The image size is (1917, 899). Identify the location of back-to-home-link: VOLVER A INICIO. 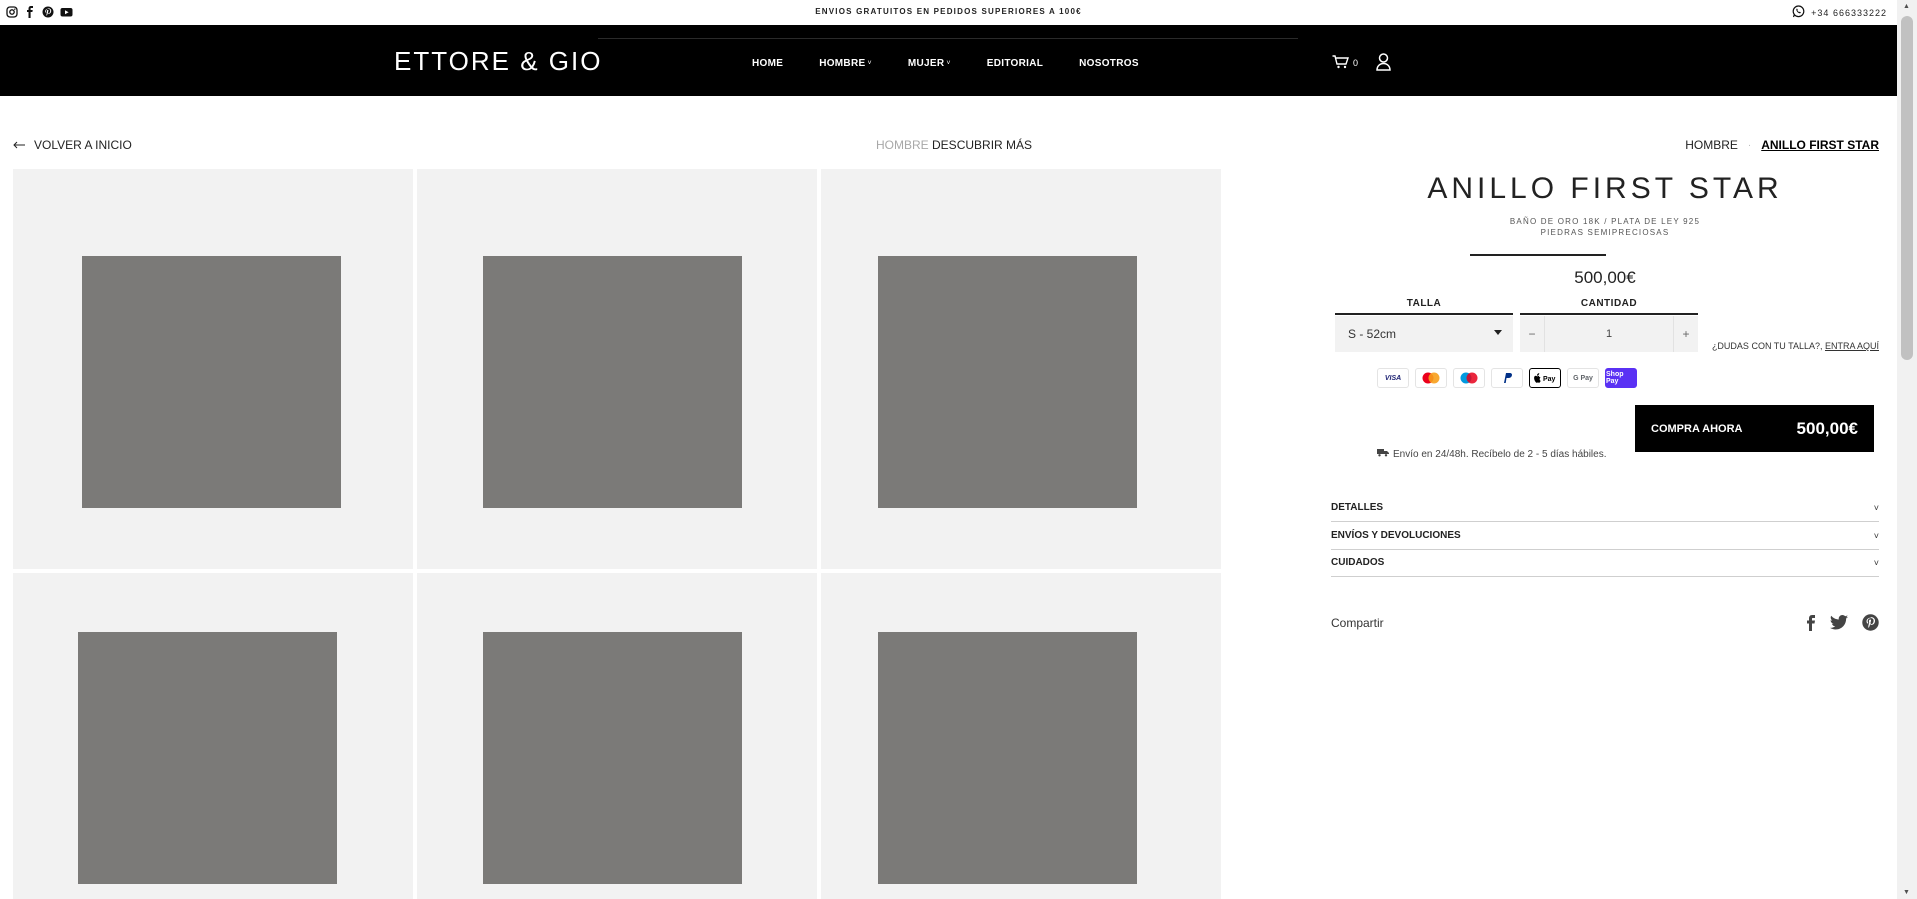
(72, 145).